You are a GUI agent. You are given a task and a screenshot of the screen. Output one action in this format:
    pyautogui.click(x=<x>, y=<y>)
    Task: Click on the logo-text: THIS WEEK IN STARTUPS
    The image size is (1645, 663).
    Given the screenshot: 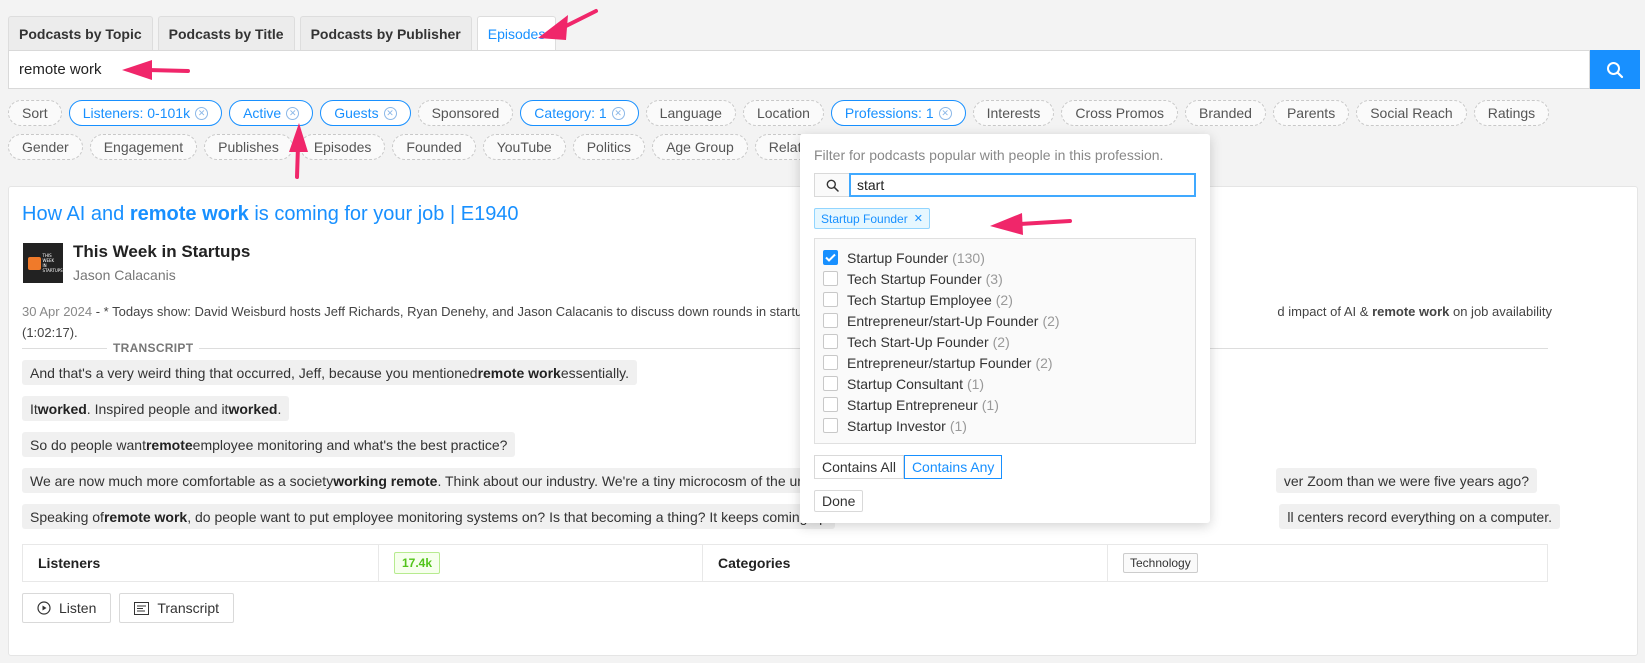 What is the action you would take?
    pyautogui.click(x=52, y=263)
    